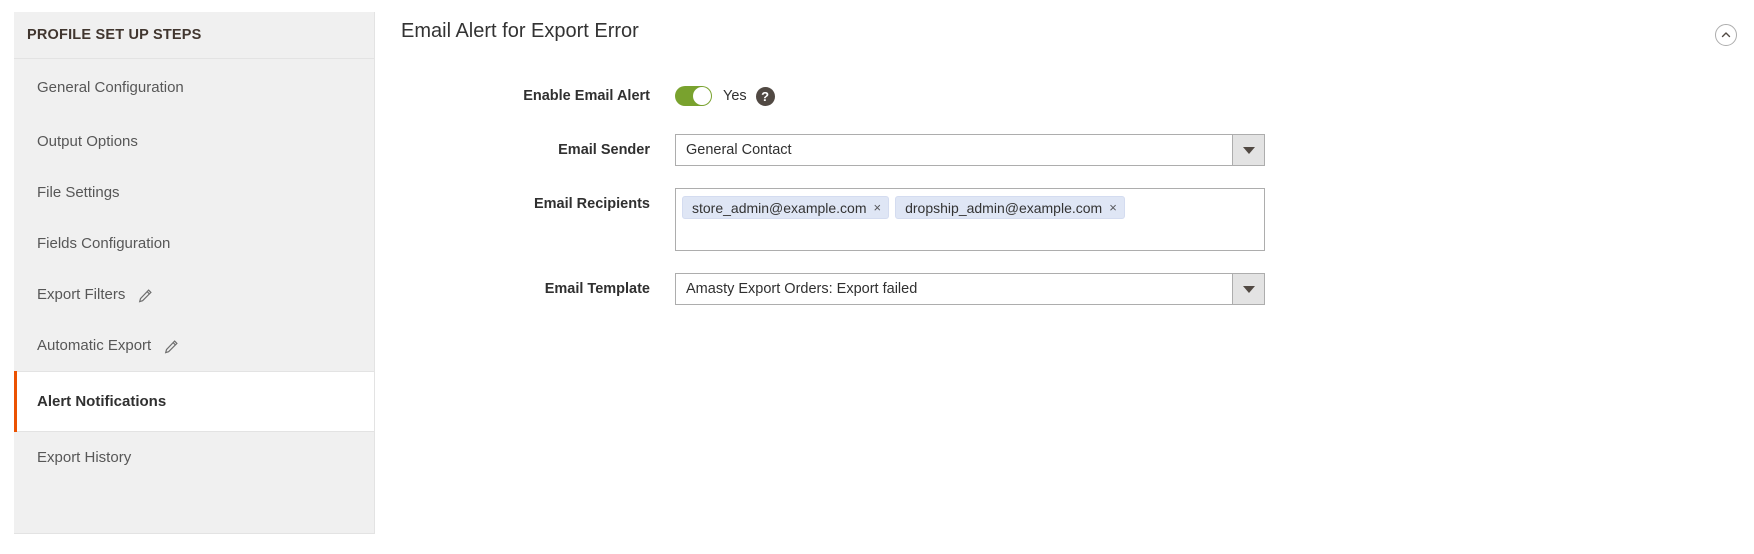 The width and height of the screenshot is (1754, 554). What do you see at coordinates (194, 457) in the screenshot?
I see `sidebar-item-export-history: Export History` at bounding box center [194, 457].